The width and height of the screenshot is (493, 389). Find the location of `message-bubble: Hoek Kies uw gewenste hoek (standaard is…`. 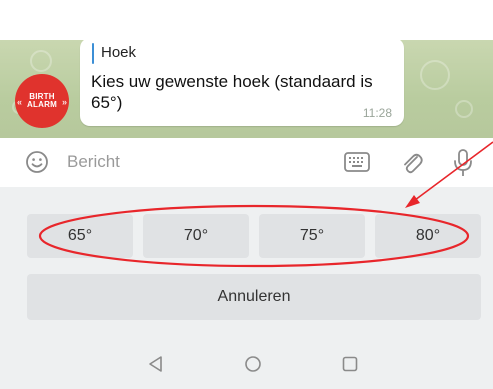

message-bubble: Hoek Kies uw gewenste hoek (standaard is… is located at coordinates (242, 82).